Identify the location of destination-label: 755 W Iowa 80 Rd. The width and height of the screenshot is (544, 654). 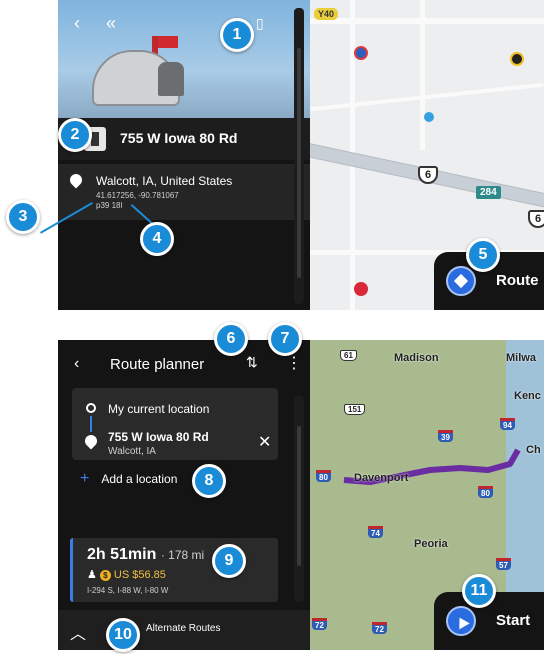
(158, 437).